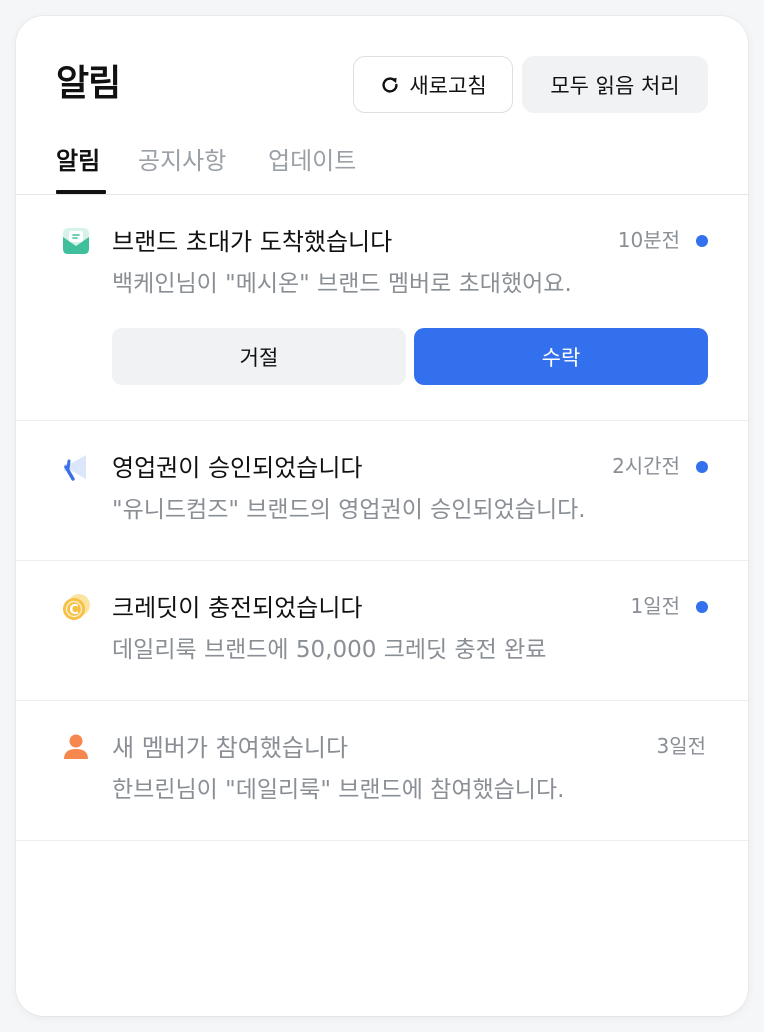  What do you see at coordinates (237, 608) in the screenshot?
I see `notification-title: 크레딧이 충전되었습니다` at bounding box center [237, 608].